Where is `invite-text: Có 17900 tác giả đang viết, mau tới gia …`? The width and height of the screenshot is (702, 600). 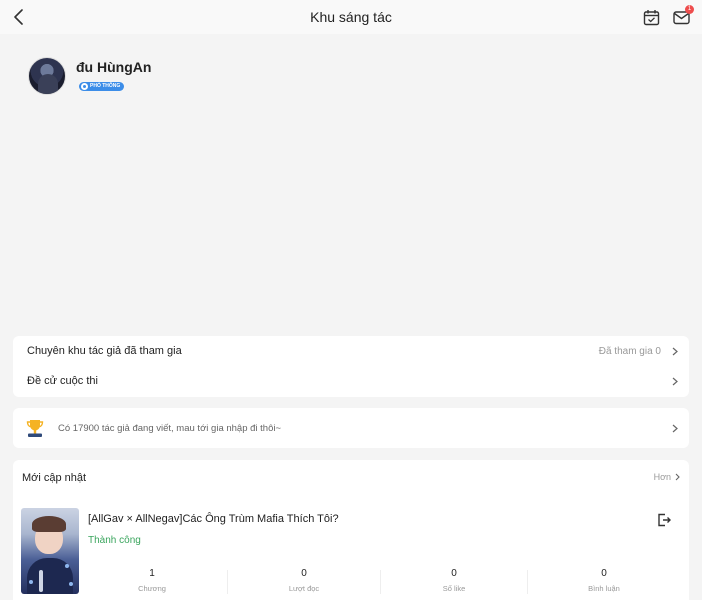 invite-text: Có 17900 tác giả đang viết, mau tới gia … is located at coordinates (170, 428).